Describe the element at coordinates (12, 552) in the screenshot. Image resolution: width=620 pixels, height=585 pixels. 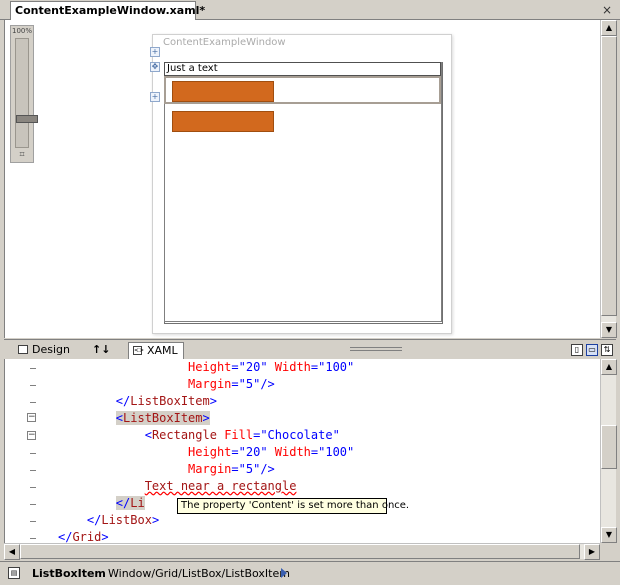
I see `scroll-left-button: ◀` at that location.